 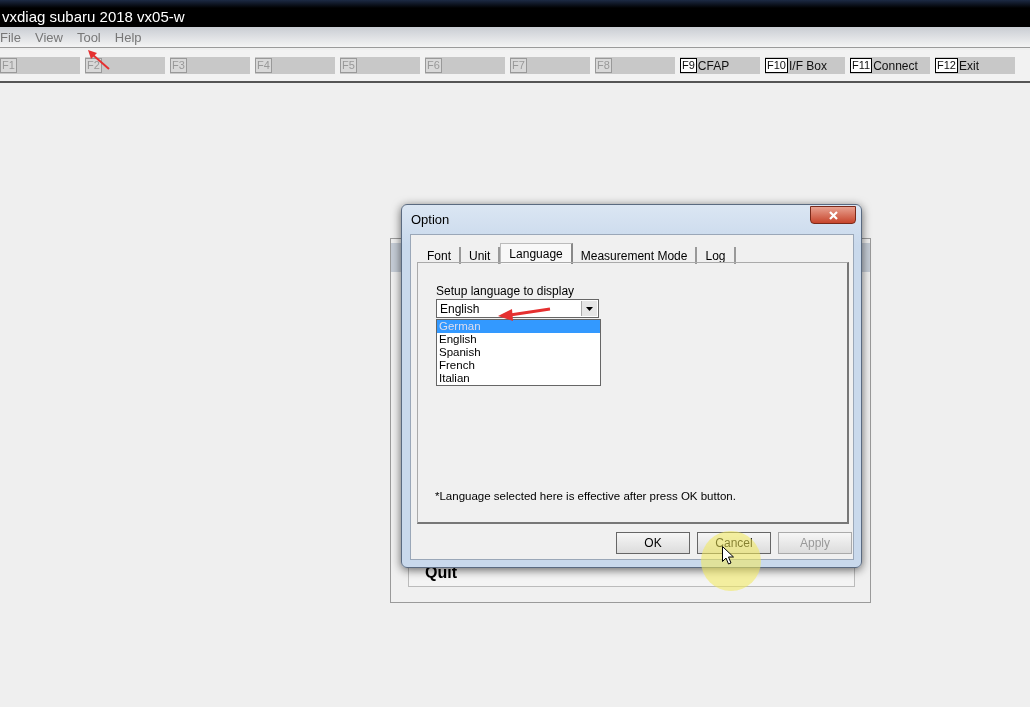 I want to click on dropdown-option: French, so click(x=518, y=365).